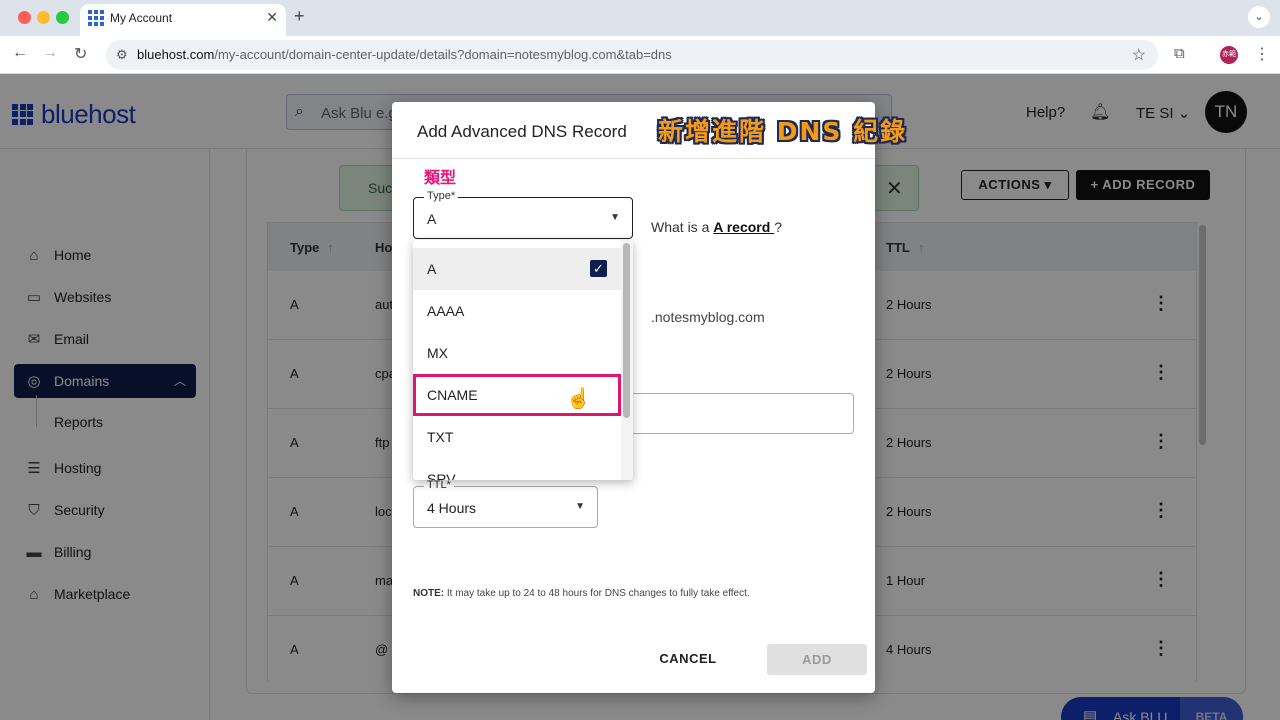 This screenshot has width=1280, height=720. I want to click on type-value: A, so click(432, 219).